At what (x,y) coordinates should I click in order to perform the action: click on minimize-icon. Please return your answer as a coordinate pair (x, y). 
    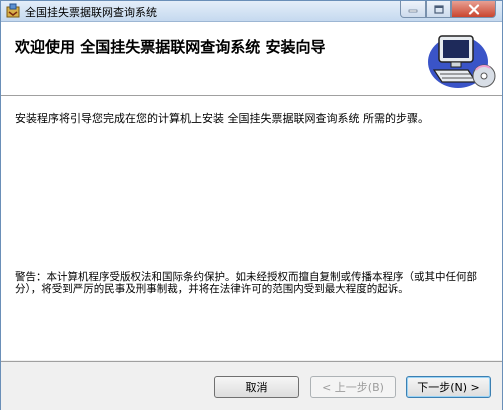
    Looking at the image, I should click on (413, 11).